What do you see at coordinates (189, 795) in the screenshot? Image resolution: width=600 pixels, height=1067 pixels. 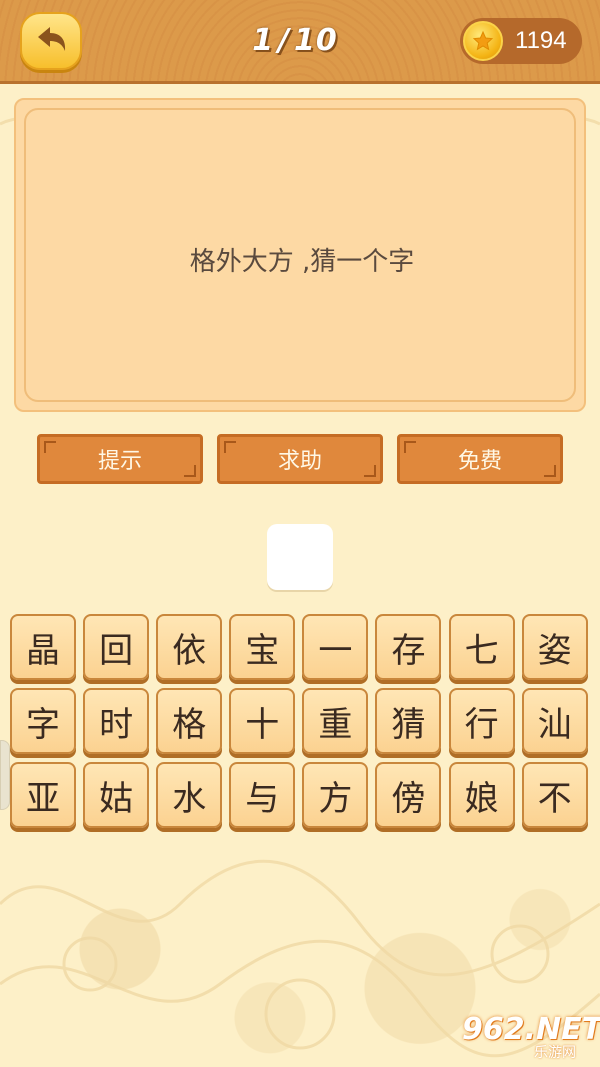 I see `char-tile: 水` at bounding box center [189, 795].